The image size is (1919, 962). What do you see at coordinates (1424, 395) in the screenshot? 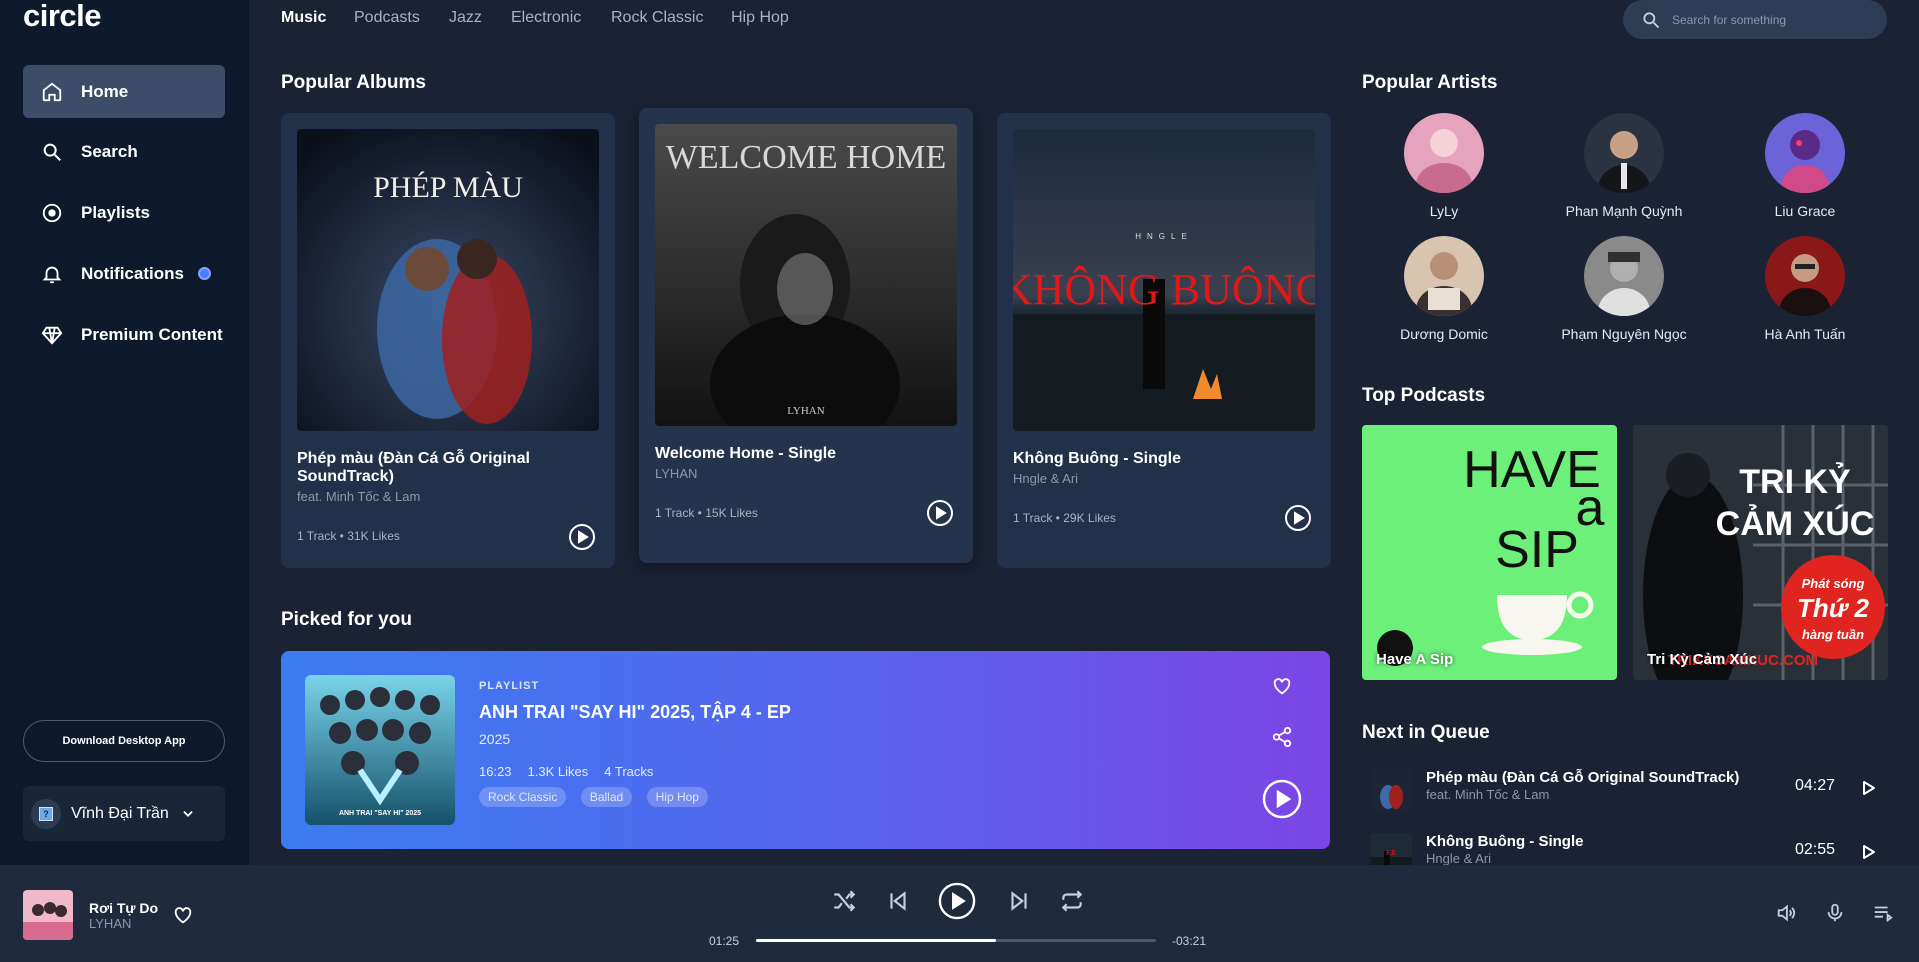
I see `top-podcasts-title: Top Podcasts` at bounding box center [1424, 395].